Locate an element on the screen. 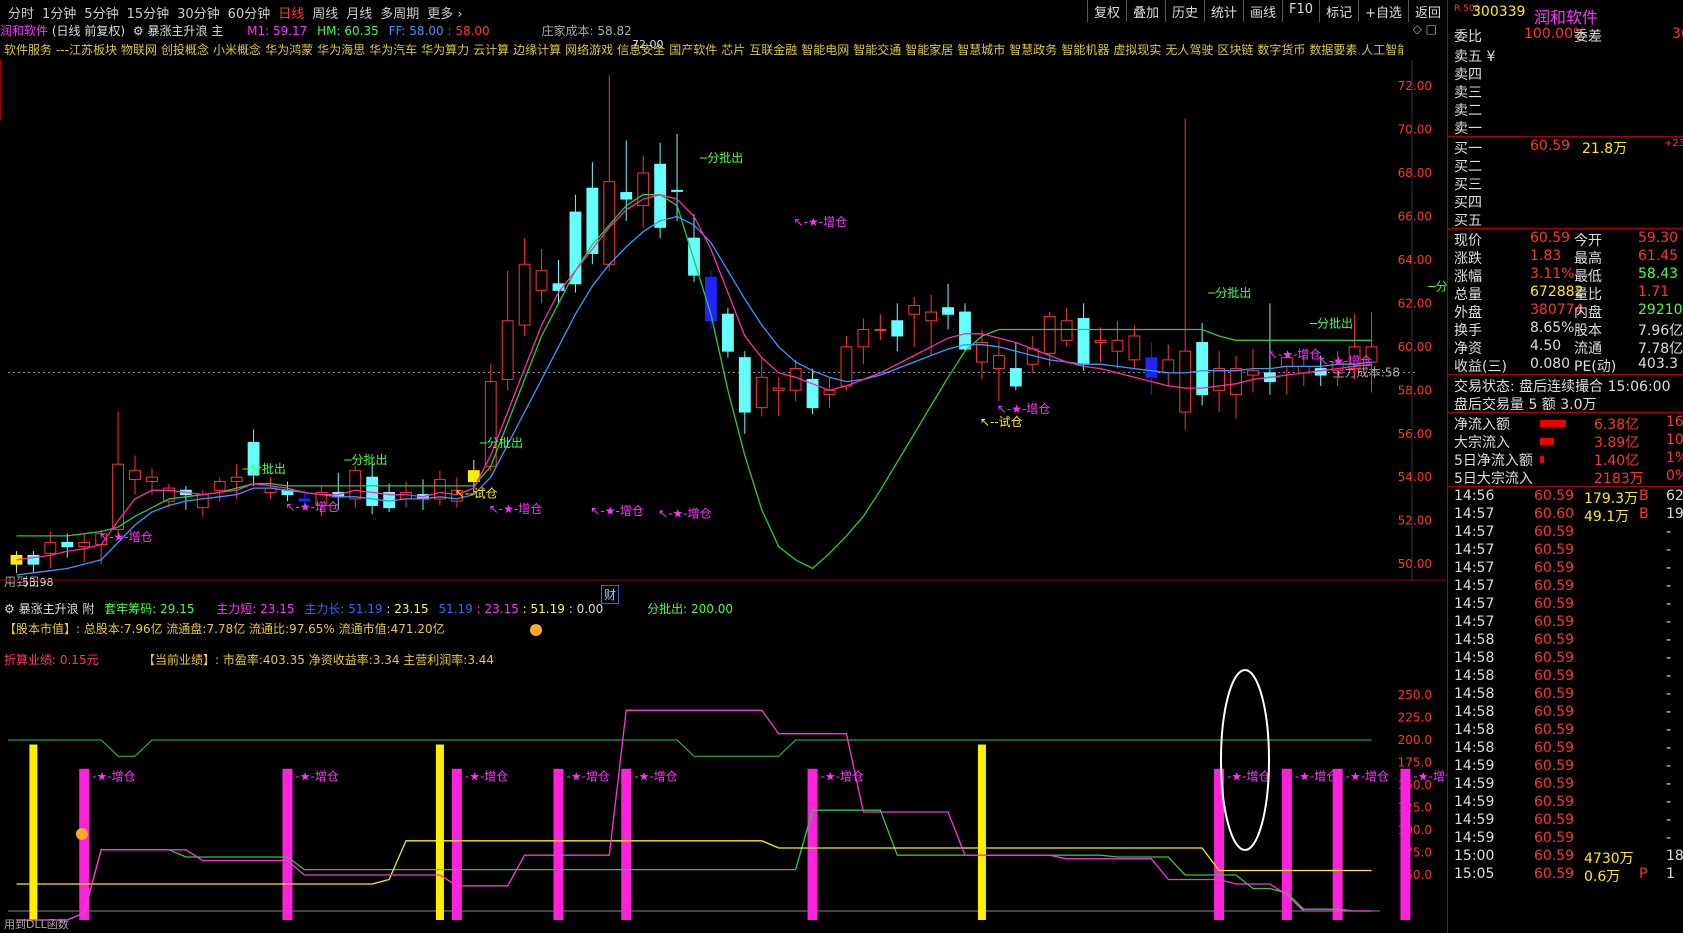 This screenshot has height=933, width=1683. cai-badge: 财 is located at coordinates (610, 594).